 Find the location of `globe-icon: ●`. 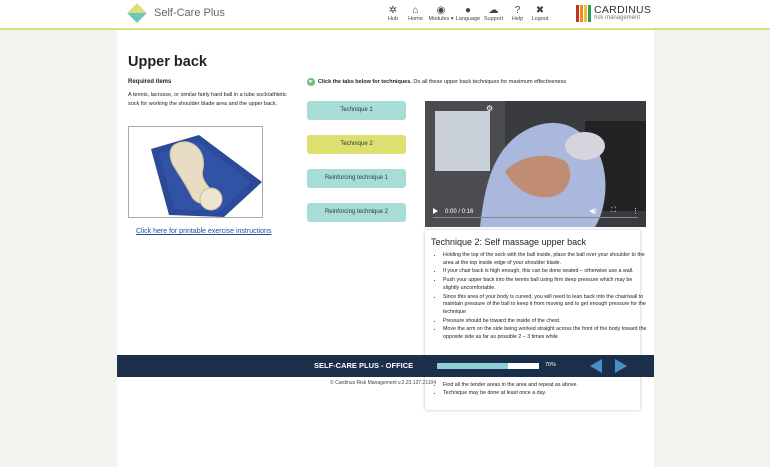

globe-icon: ● is located at coordinates (468, 10).